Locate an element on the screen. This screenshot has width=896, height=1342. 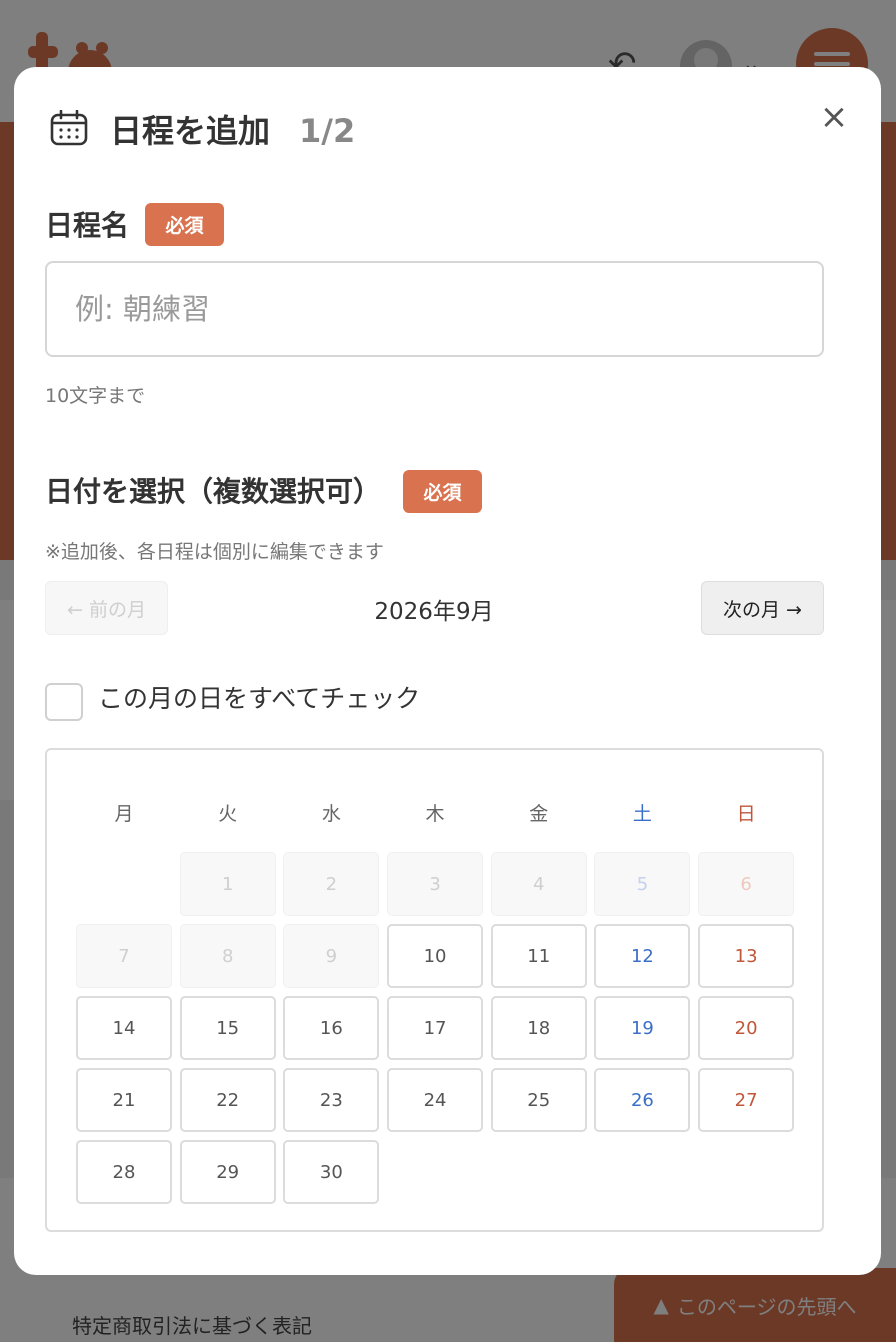
weekday-header: 水 is located at coordinates (331, 813).